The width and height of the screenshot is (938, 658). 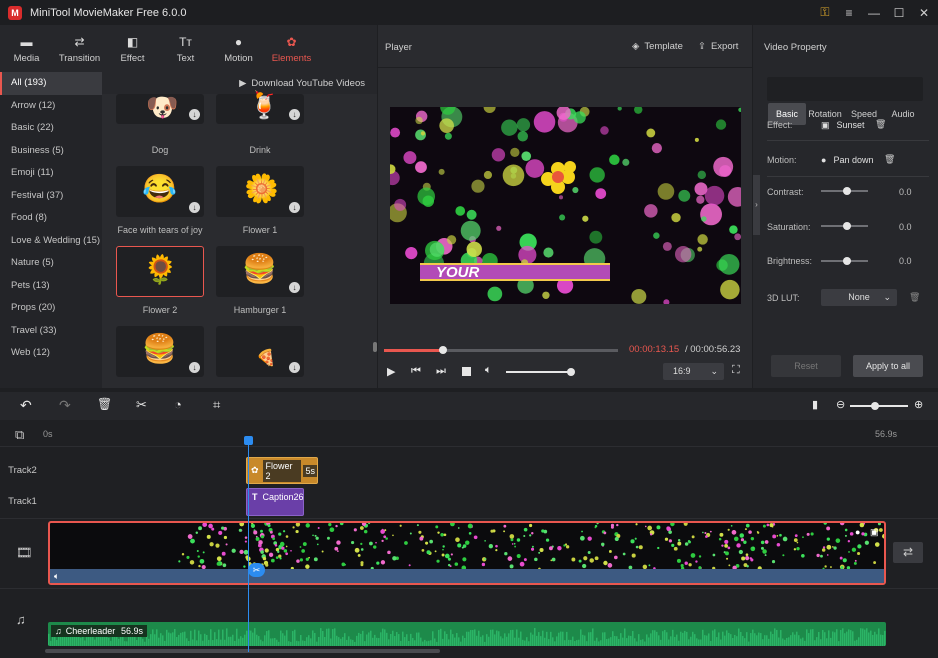 I want to click on volume-icon: 🔈︎, so click(x=488, y=370).